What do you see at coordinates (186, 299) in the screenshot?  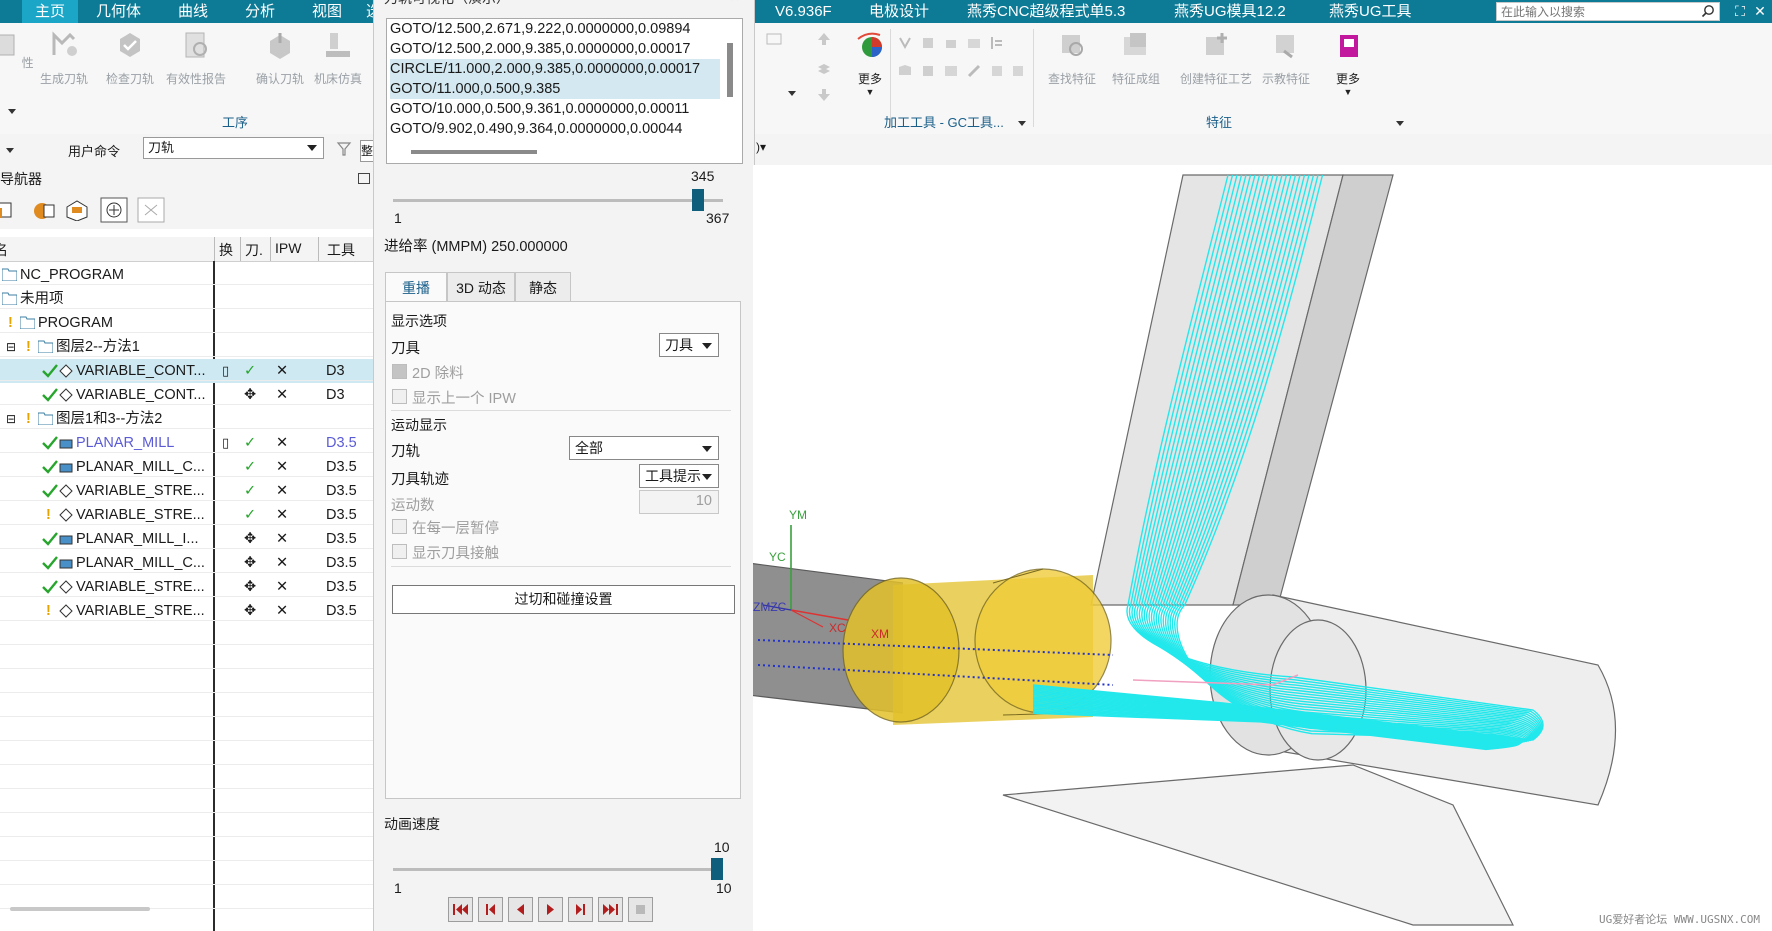 I see `tree-row-unused: 未用项` at bounding box center [186, 299].